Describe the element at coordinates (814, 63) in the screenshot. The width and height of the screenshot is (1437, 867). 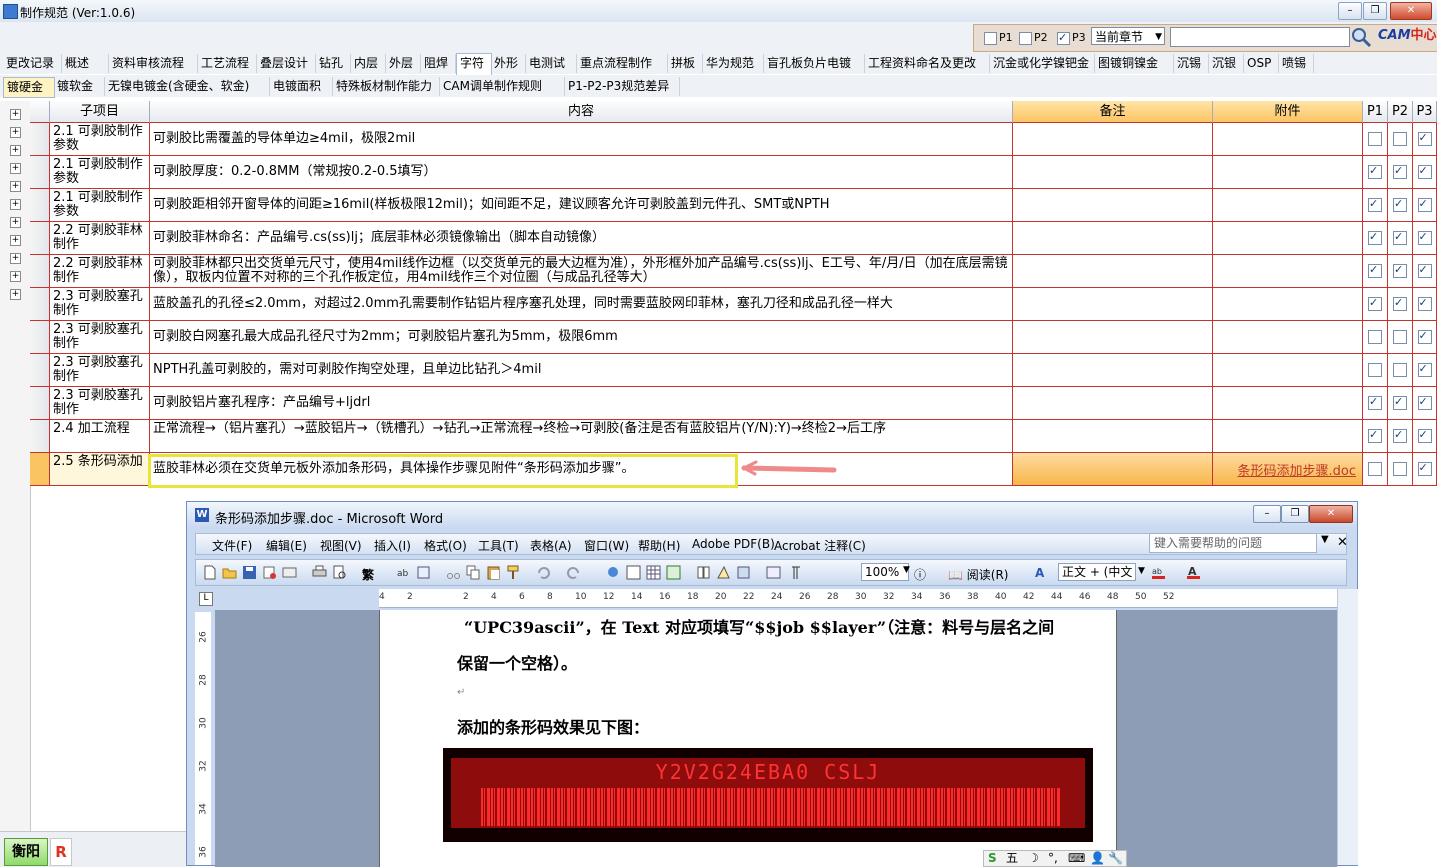
I see `tab-primary-15: 盲孔板负片电镀` at that location.